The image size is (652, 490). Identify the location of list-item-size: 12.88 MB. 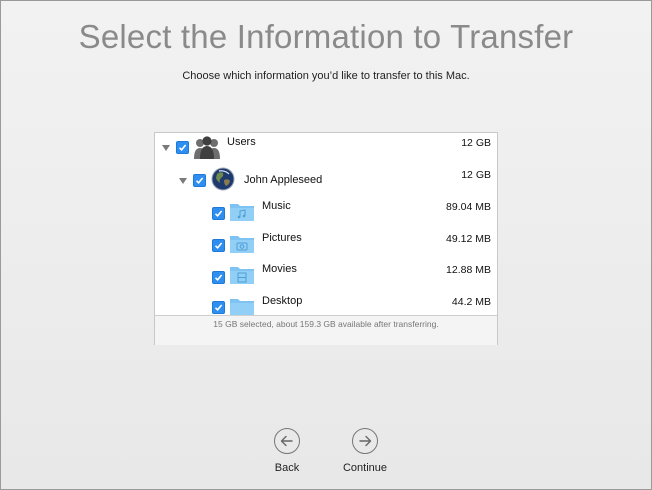
(468, 270).